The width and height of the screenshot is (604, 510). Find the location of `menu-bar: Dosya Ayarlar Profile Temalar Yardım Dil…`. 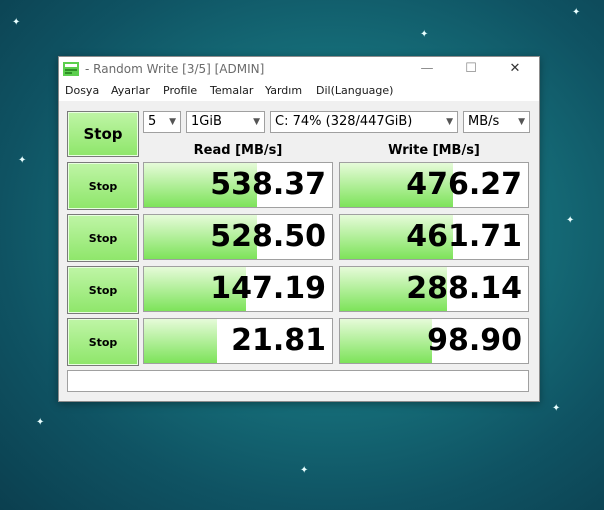

menu-bar: Dosya Ayarlar Profile Temalar Yardım Dil… is located at coordinates (299, 91).